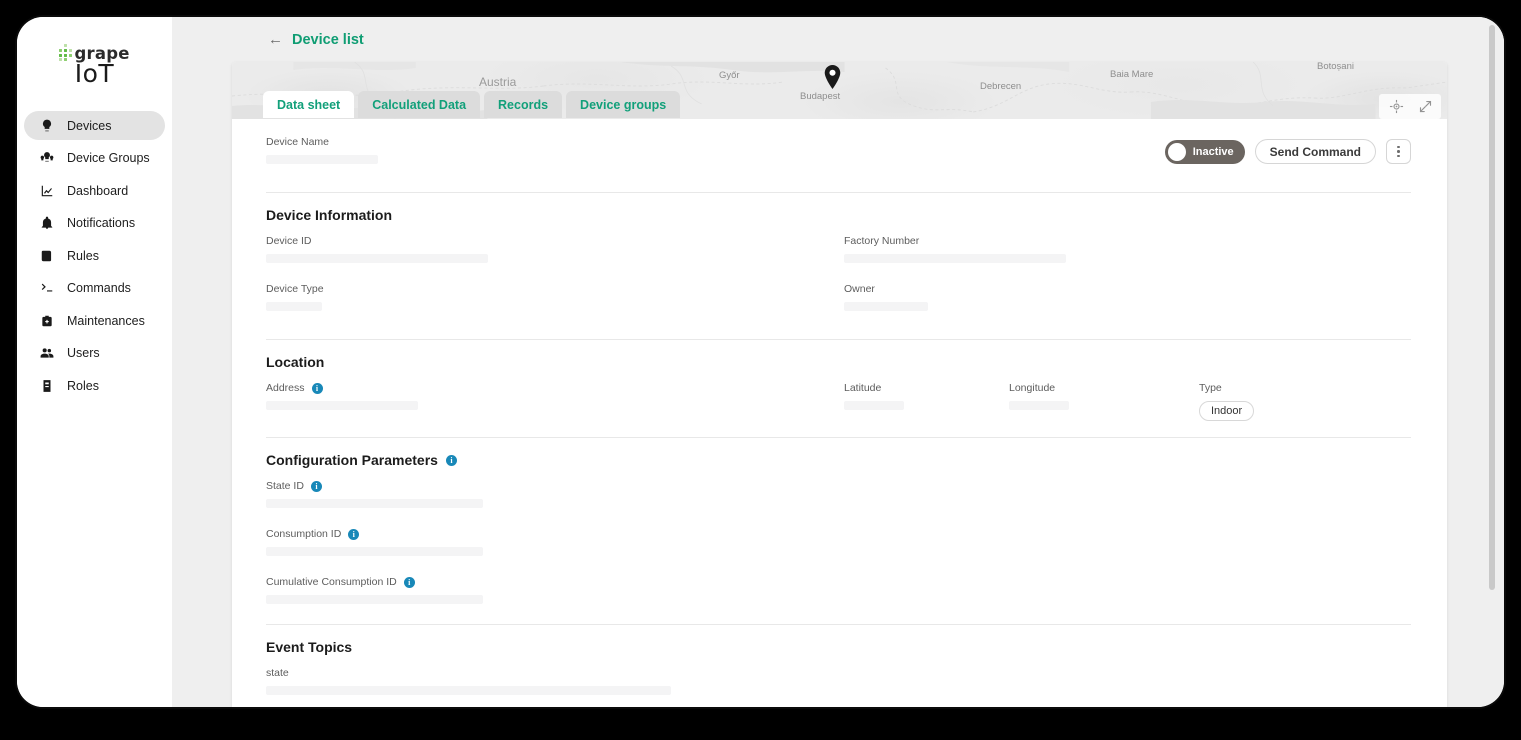 This screenshot has width=1521, height=740. What do you see at coordinates (1132, 74) in the screenshot?
I see `map-label-baia-mare: Baia Mare` at bounding box center [1132, 74].